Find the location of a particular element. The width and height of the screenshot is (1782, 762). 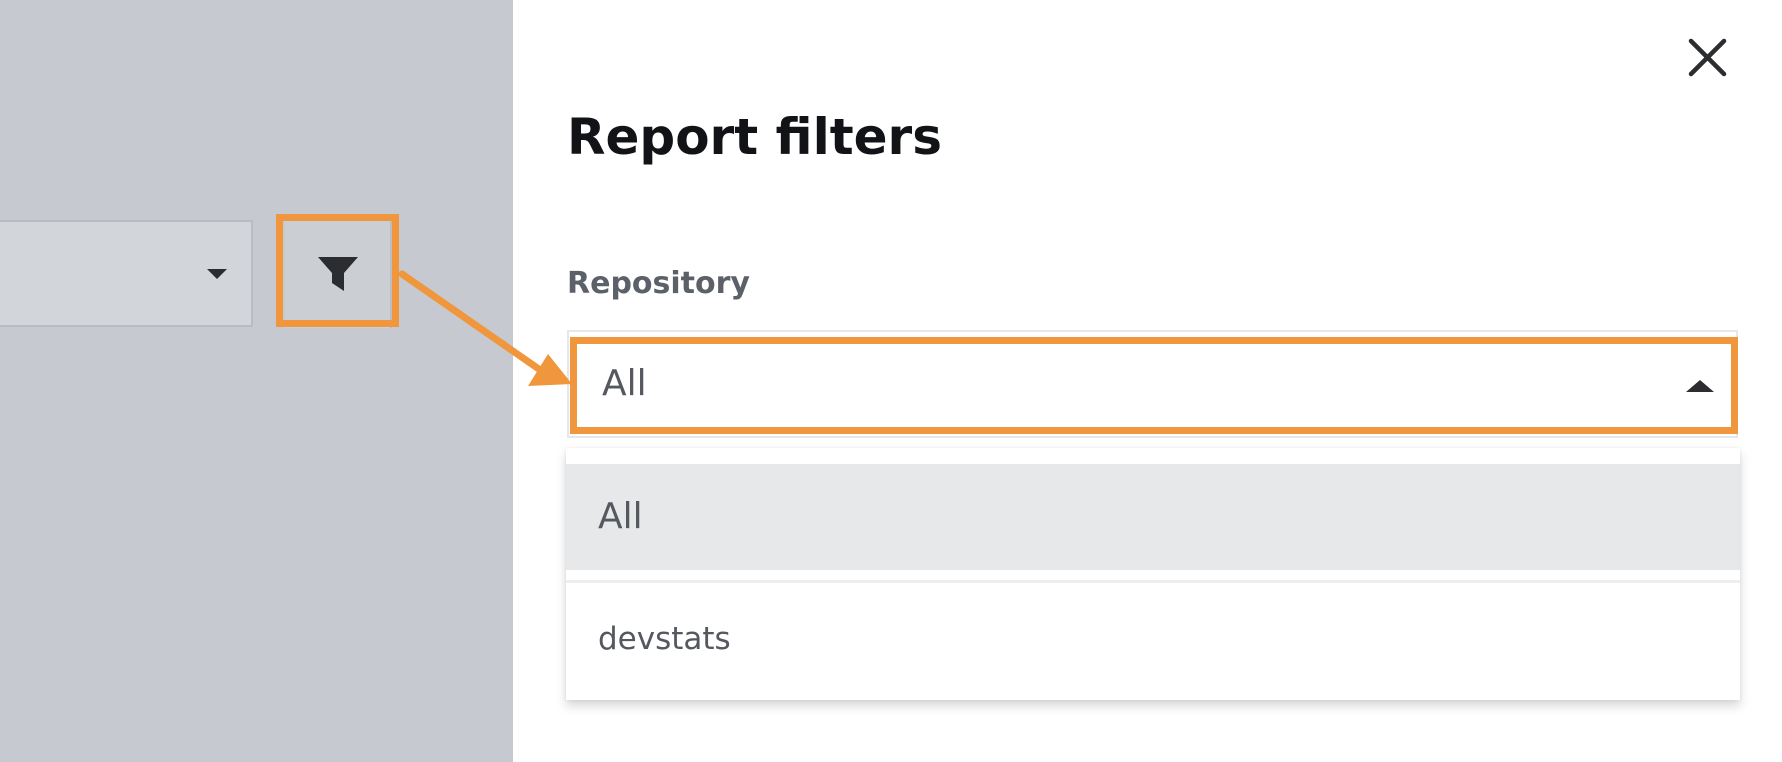

open-filters-button is located at coordinates (338, 274).